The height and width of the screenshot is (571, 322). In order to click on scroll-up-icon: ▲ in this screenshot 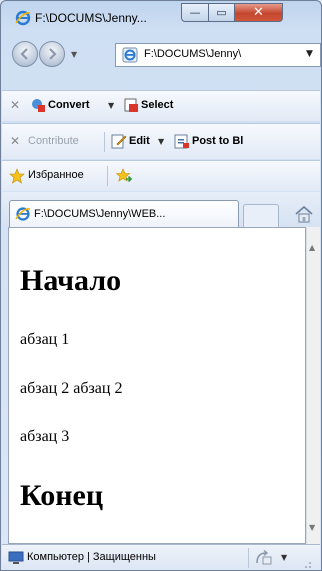, I will do `click(312, 247)`.